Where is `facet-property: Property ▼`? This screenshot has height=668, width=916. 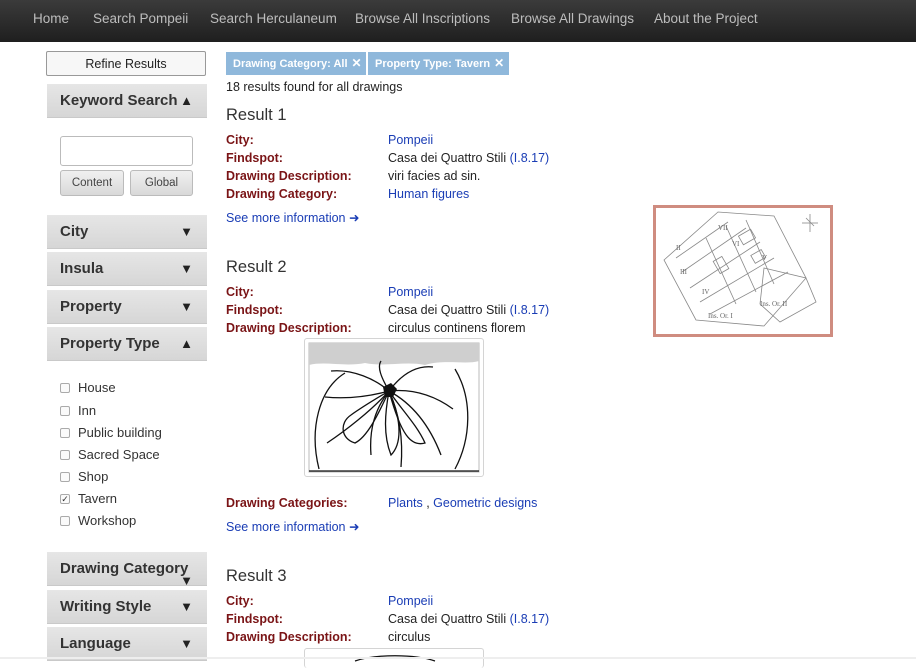 facet-property: Property ▼ is located at coordinates (127, 307).